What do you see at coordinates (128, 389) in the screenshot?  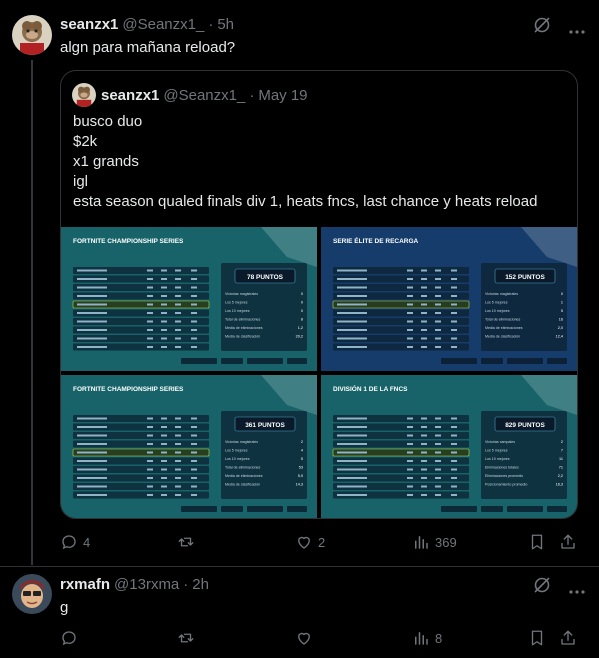 I see `screenshot-title: FORTNITE CHAMPIONSHIP SERIES` at bounding box center [128, 389].